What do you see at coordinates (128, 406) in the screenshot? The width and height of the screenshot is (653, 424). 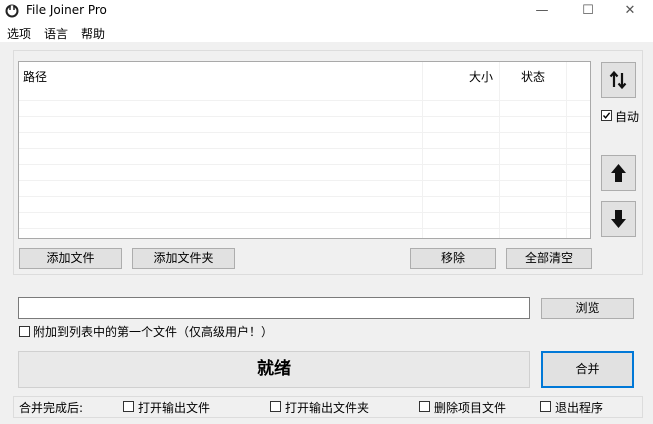 I see `open-output-file-checkbox` at bounding box center [128, 406].